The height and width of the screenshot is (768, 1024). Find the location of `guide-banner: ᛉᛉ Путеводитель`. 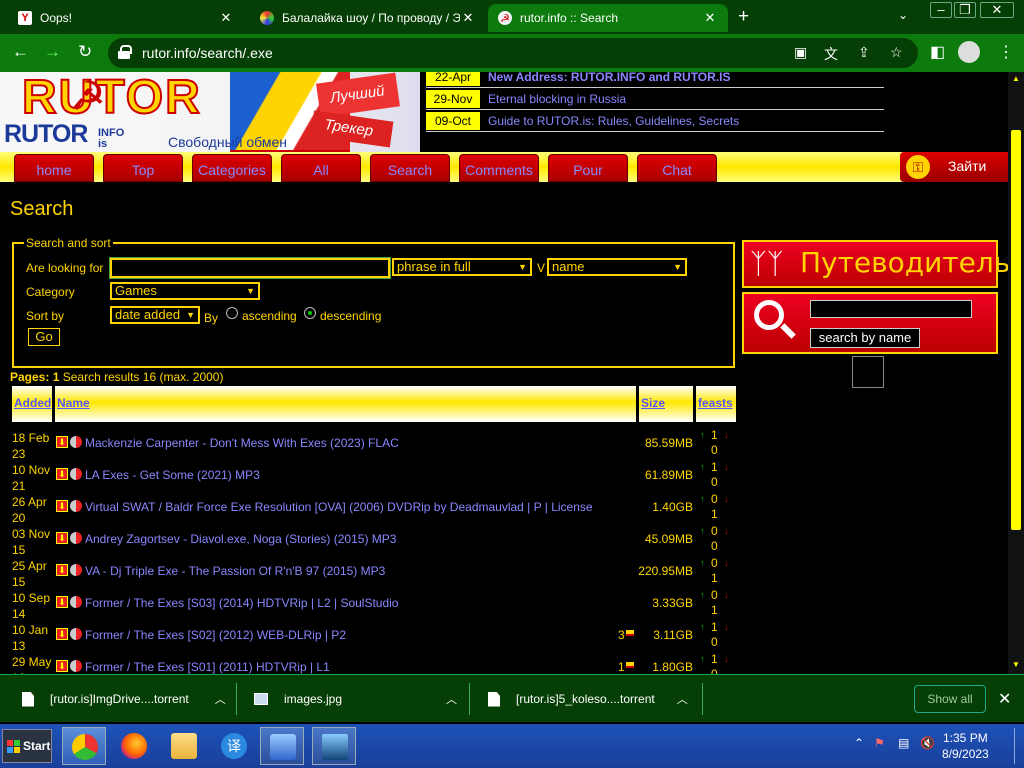

guide-banner: ᛉᛉ Путеводитель is located at coordinates (875, 264).